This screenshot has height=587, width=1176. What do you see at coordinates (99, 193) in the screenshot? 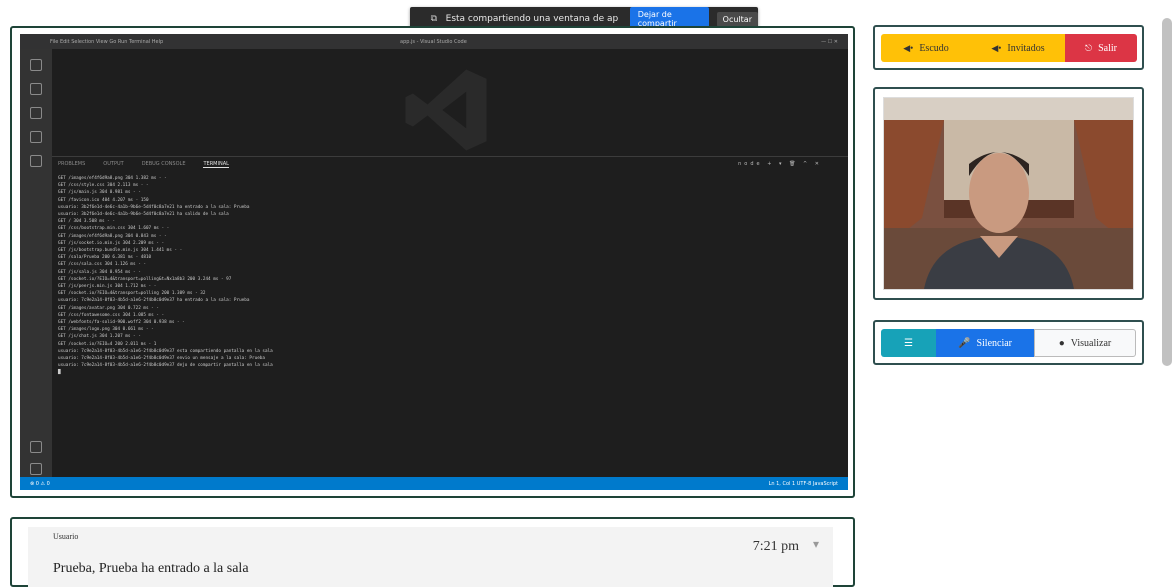
I see `terminal-line: GET /js/main.js 304 0.981 ms - -` at bounding box center [99, 193].